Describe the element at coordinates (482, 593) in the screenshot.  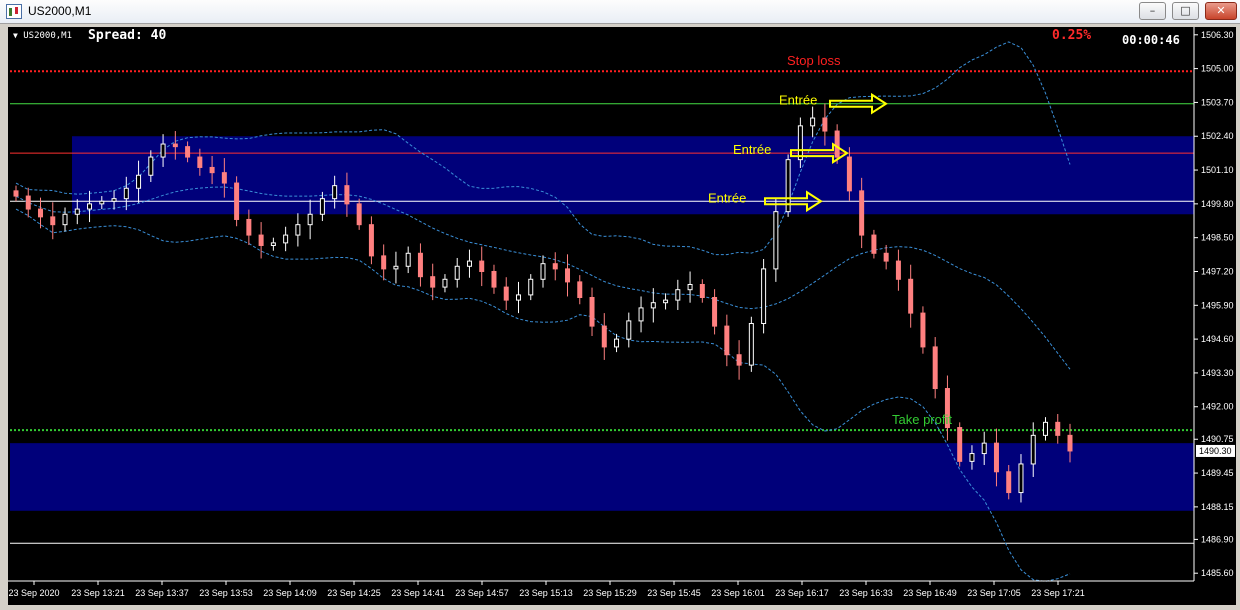
I see `time-label: 23 Sep 14:57` at that location.